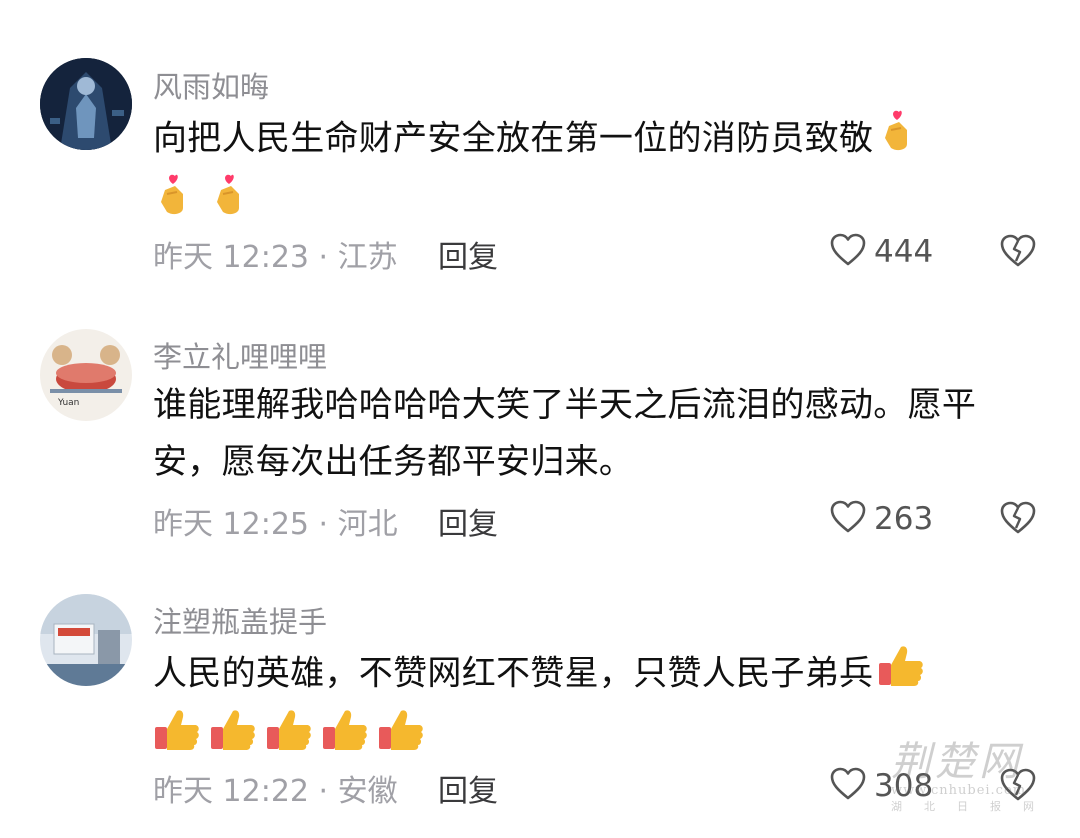 Image resolution: width=1080 pixels, height=838 pixels. Describe the element at coordinates (593, 172) in the screenshot. I see `comment-text: 向把人民生命财产安全放在第一位的消防员致敬` at that location.